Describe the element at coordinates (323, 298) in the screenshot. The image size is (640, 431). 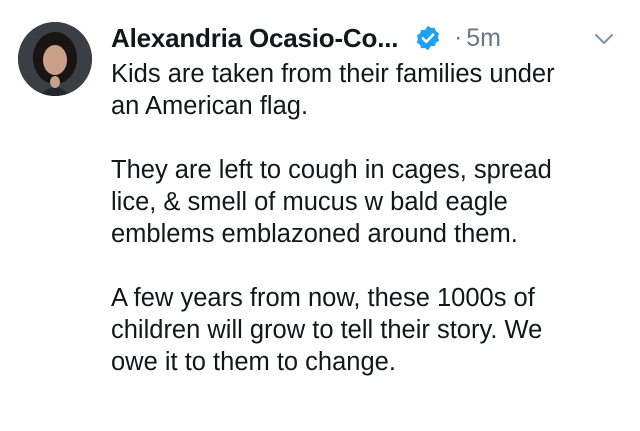
I see `text-line: A few years from now, these 1000s of` at that location.